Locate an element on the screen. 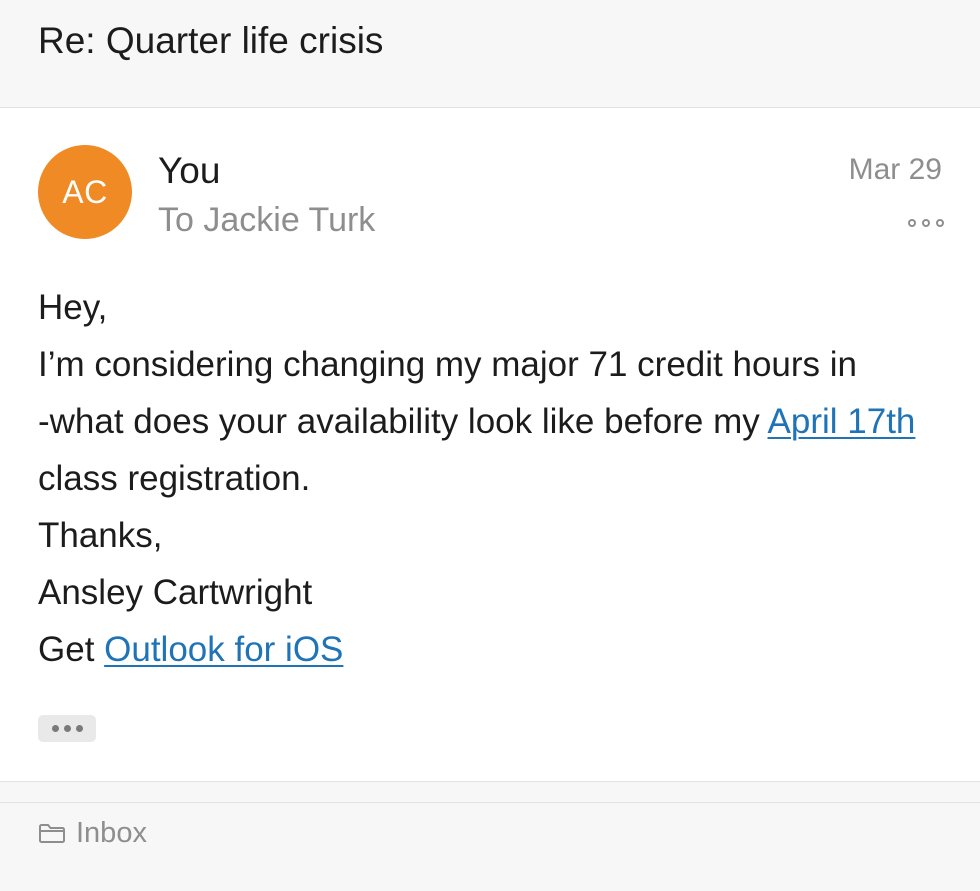 This screenshot has height=891, width=980. message-footer: Inbox is located at coordinates (490, 847).